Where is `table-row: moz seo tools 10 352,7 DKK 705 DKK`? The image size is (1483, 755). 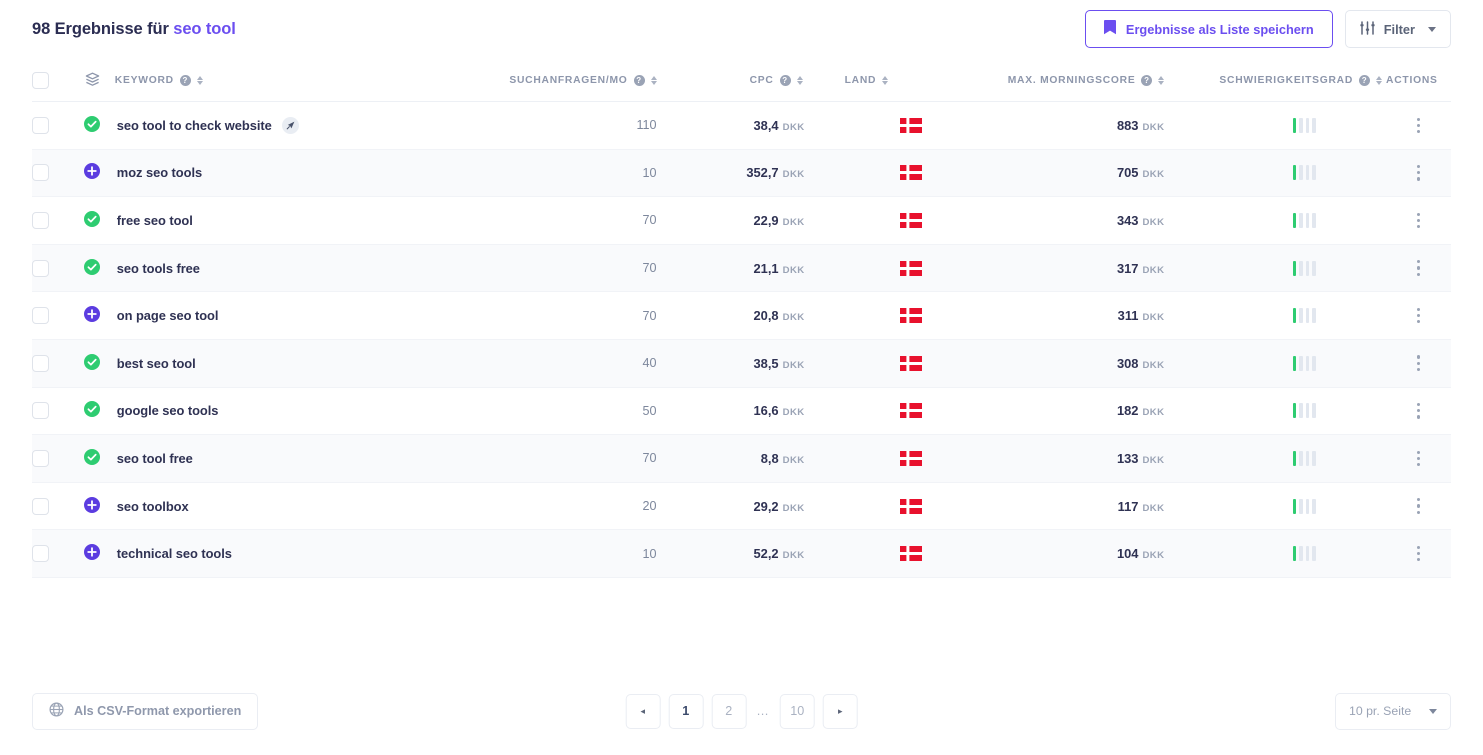 table-row: moz seo tools 10 352,7 DKK 705 DKK is located at coordinates (741, 173).